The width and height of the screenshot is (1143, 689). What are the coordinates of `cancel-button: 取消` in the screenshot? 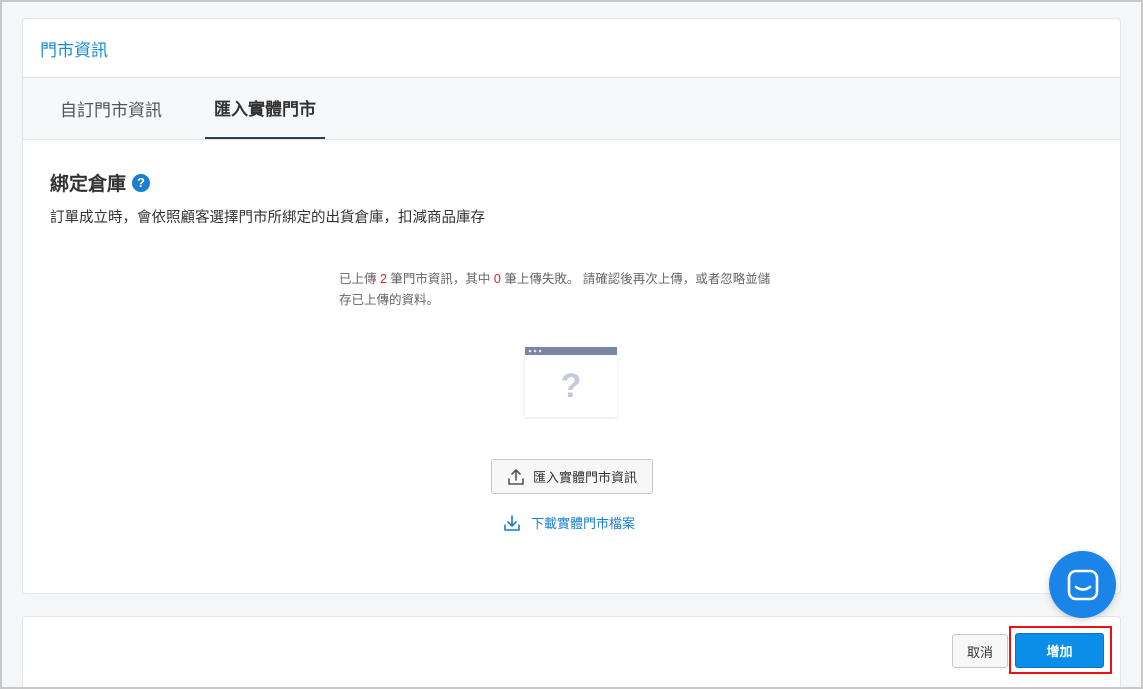 It's located at (980, 651).